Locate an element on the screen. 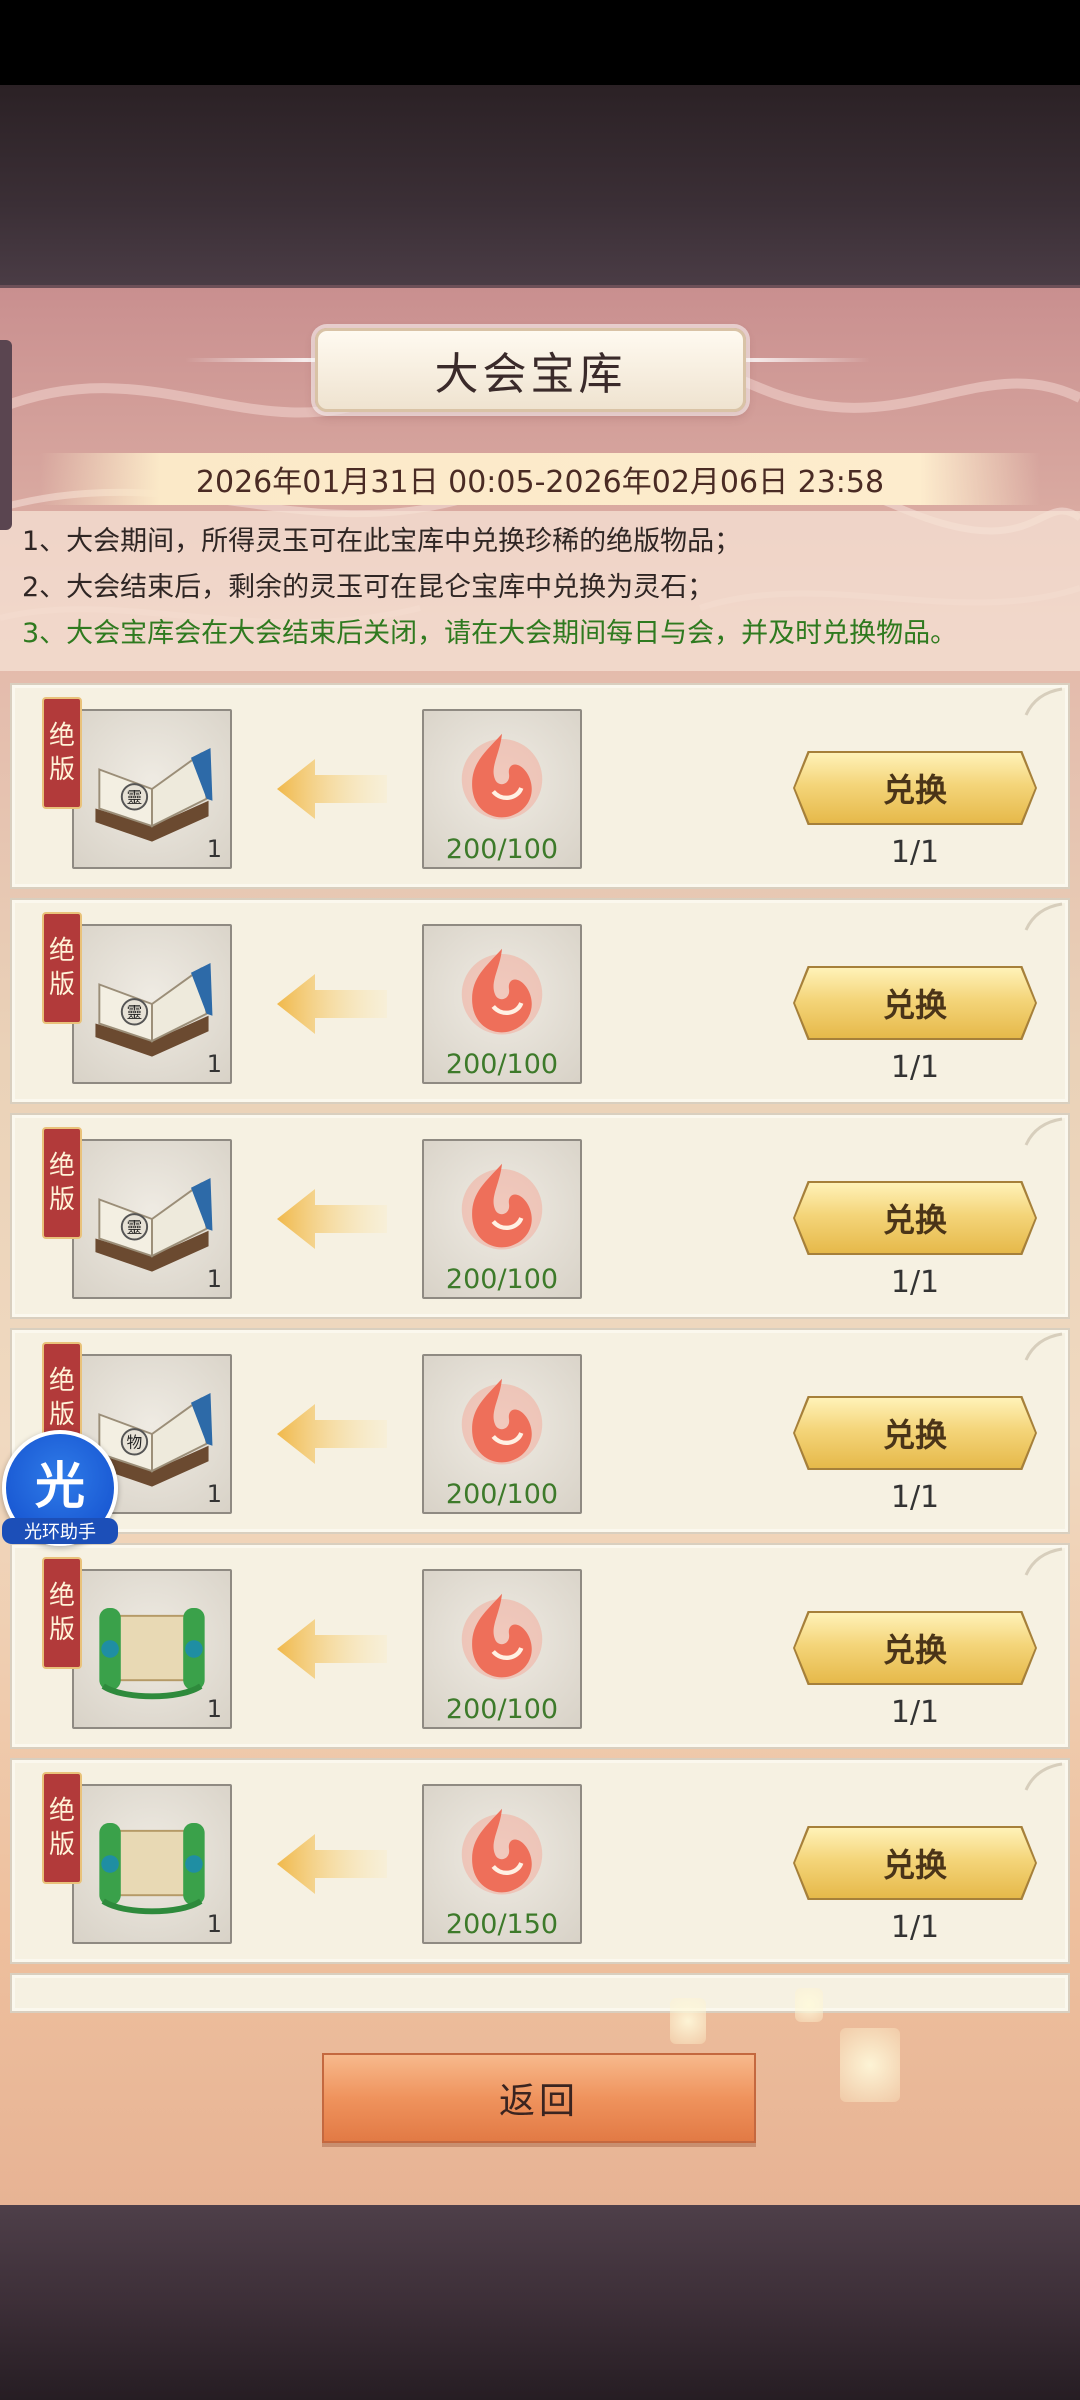  assistant-logo-icon: 光 is located at coordinates (60, 1486).